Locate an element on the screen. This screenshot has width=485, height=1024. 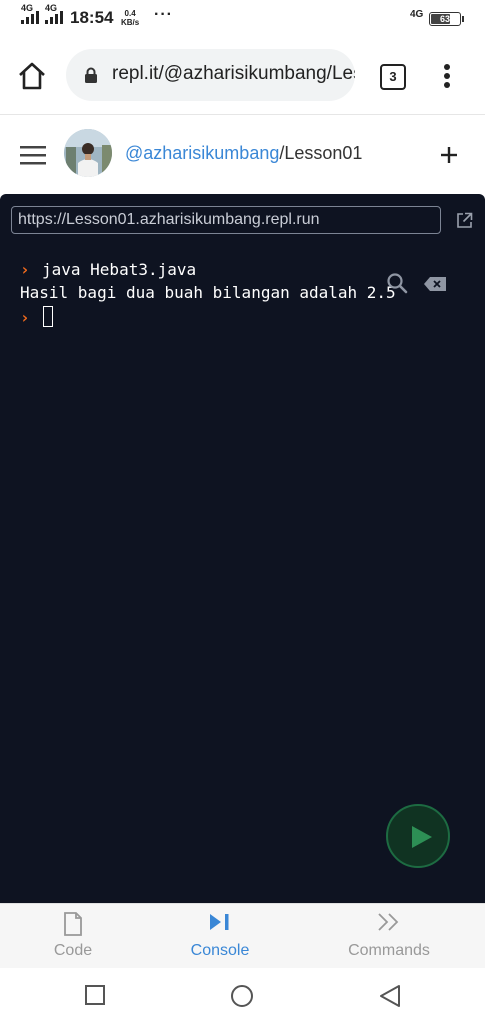
battery-icon: 63 is located at coordinates (446, 19).